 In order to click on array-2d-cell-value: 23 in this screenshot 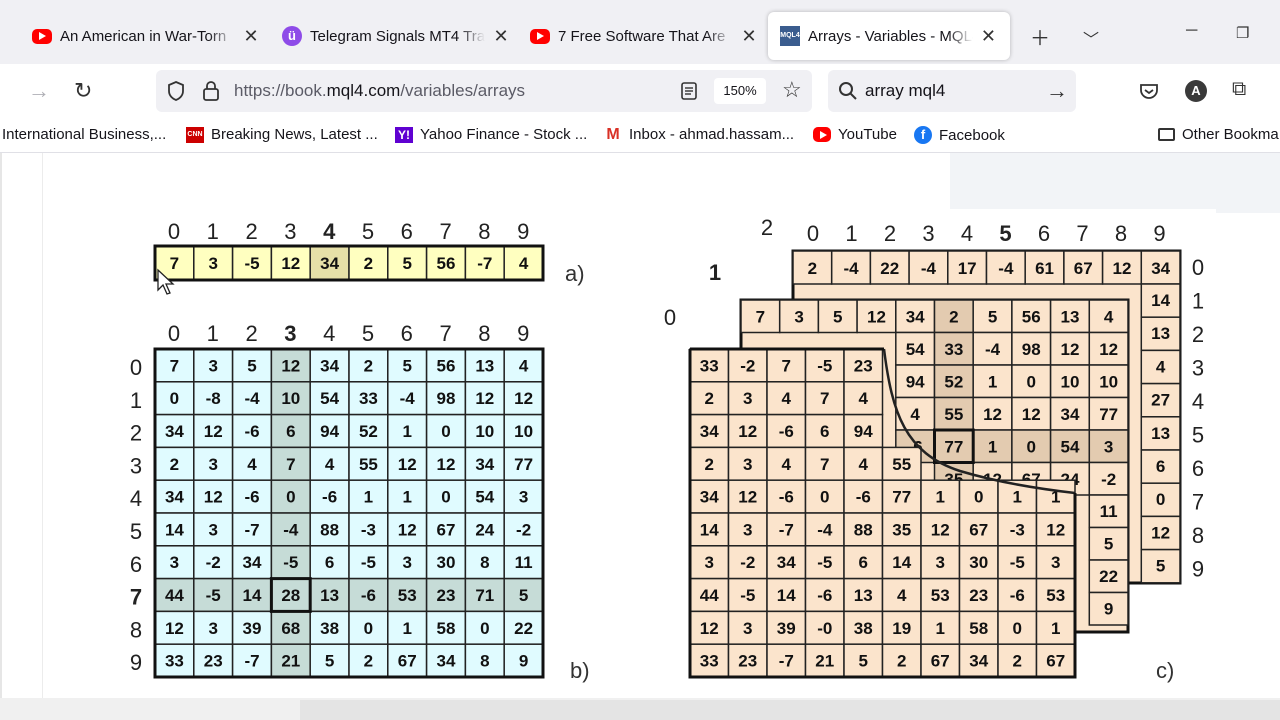, I will do `click(213, 661)`.